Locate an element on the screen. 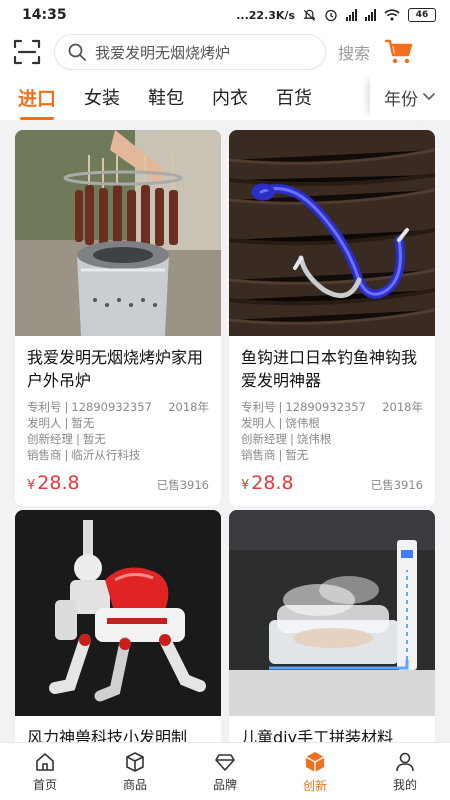 Image resolution: width=450 pixels, height=800 pixels. tab-profile: 我的 is located at coordinates (405, 771).